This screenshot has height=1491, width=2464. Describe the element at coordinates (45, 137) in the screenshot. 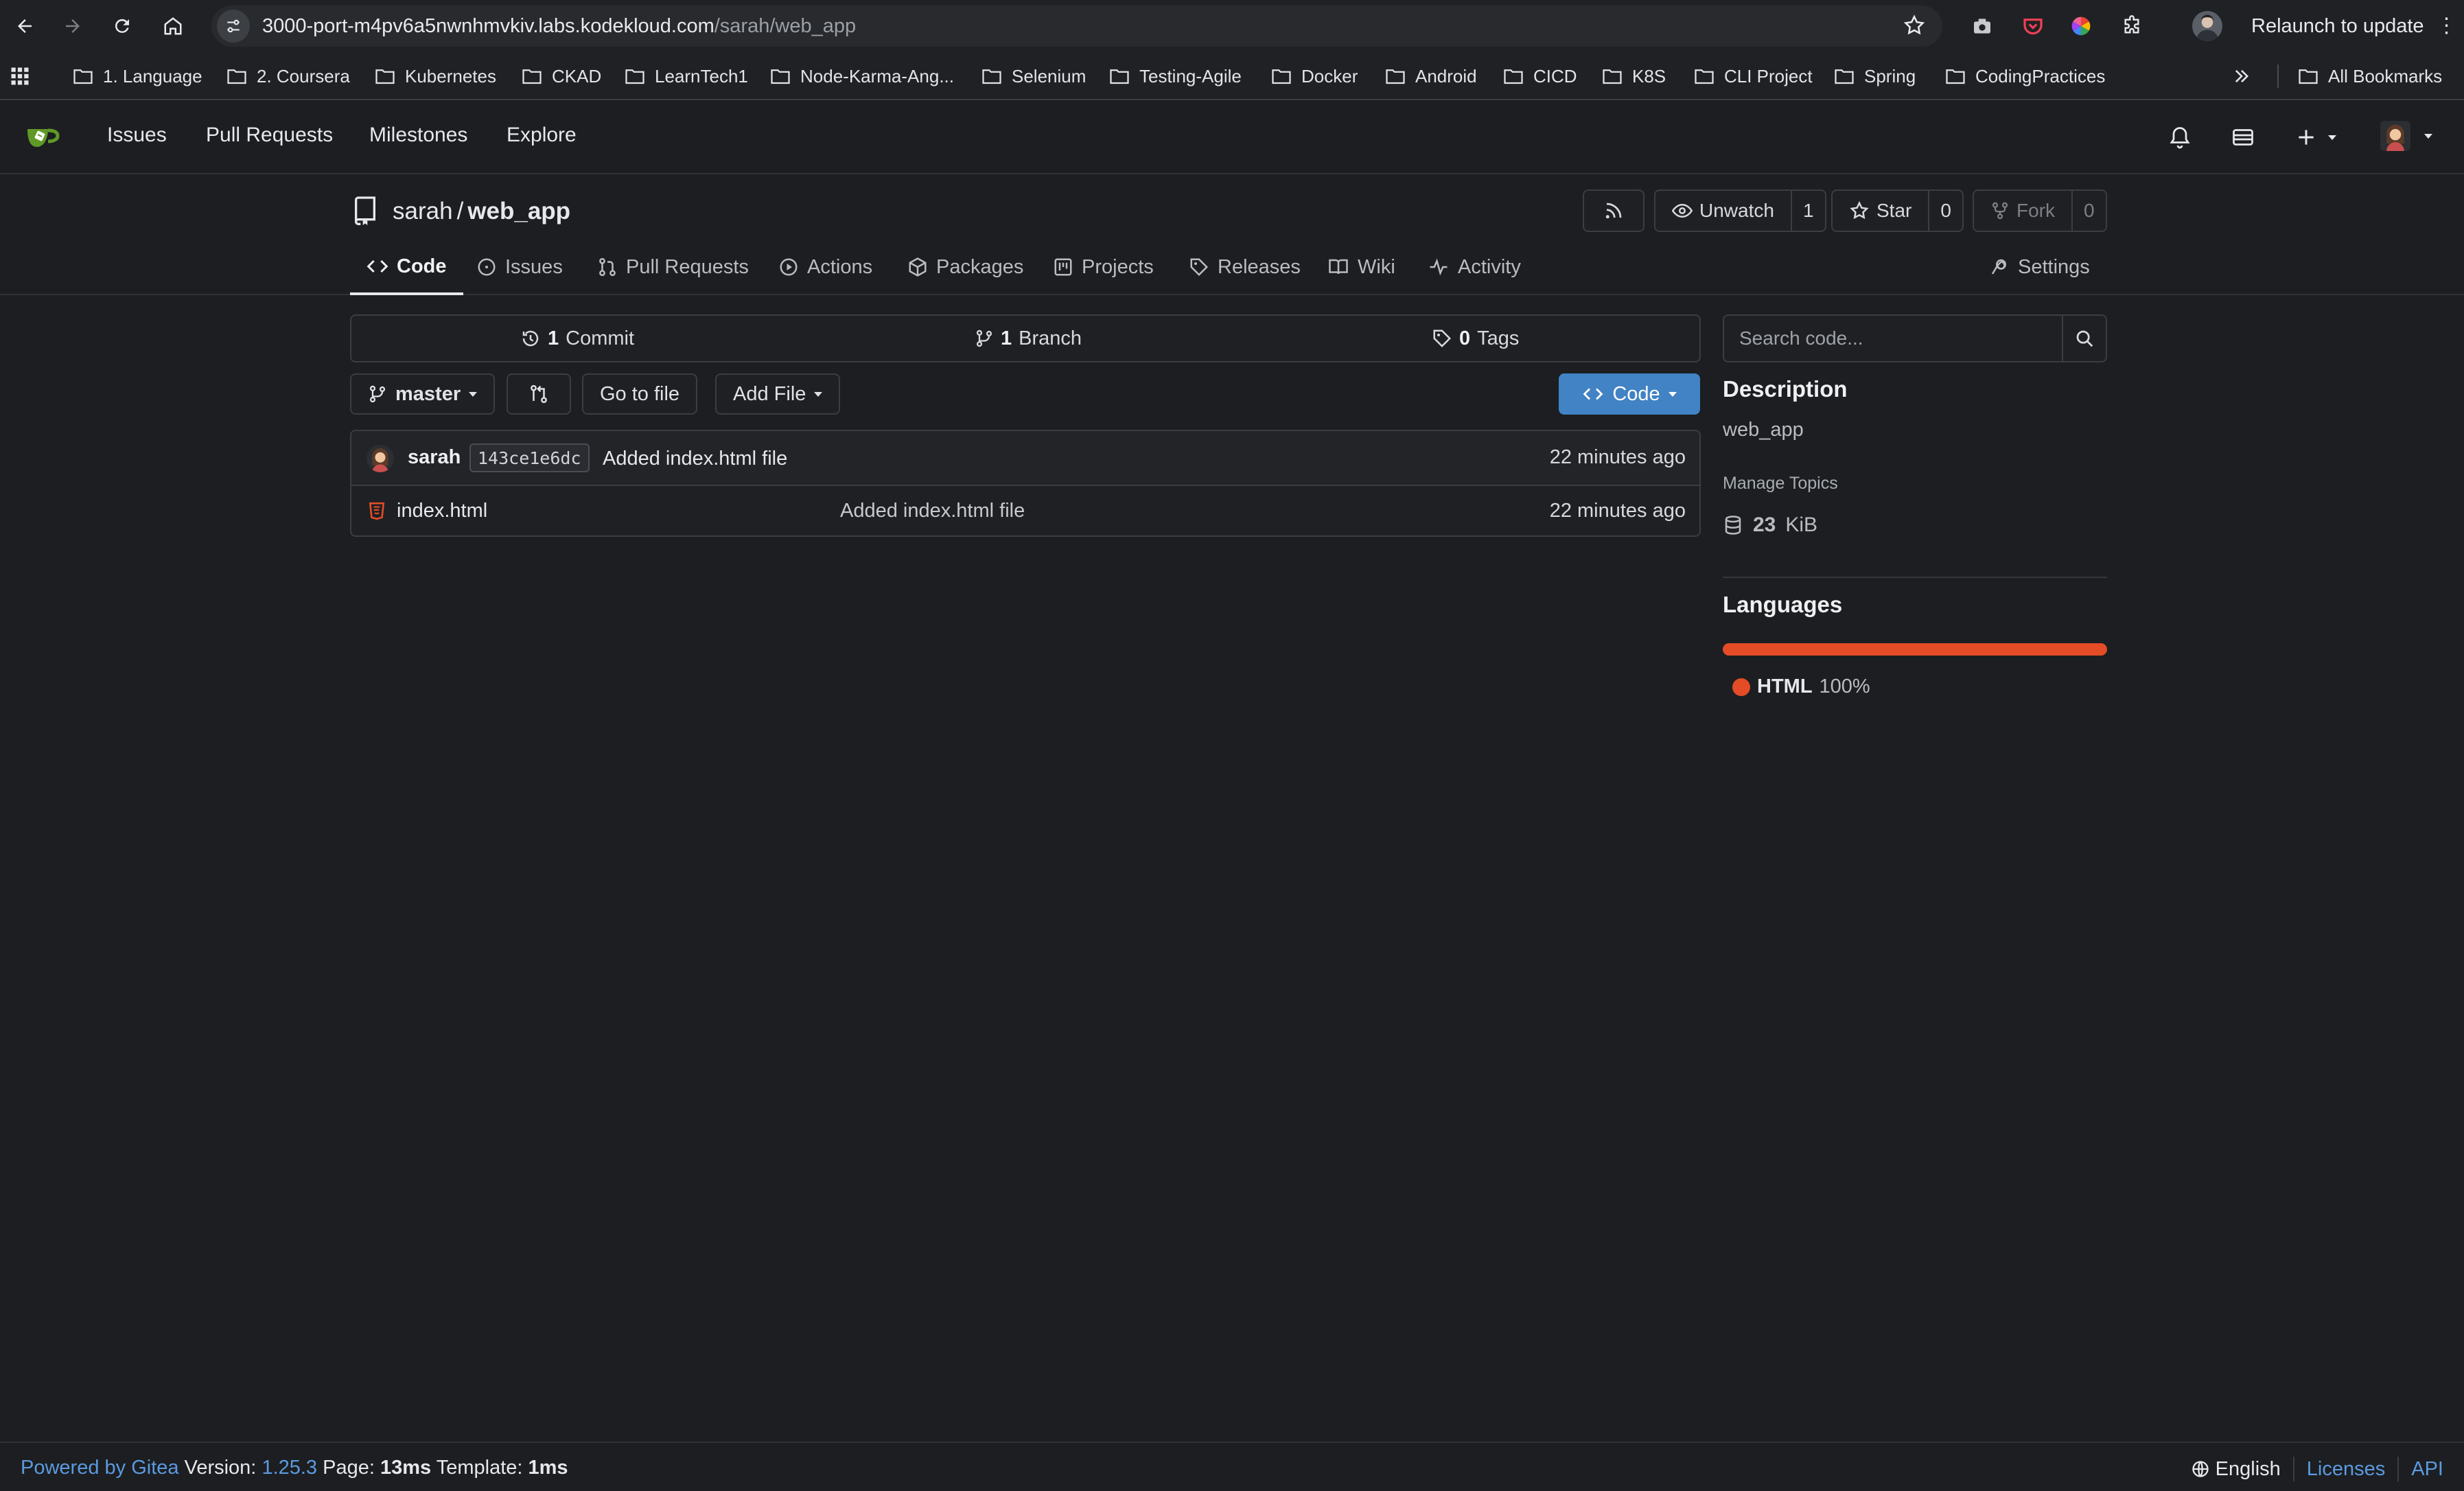

I see `gitea-logo-icon` at that location.